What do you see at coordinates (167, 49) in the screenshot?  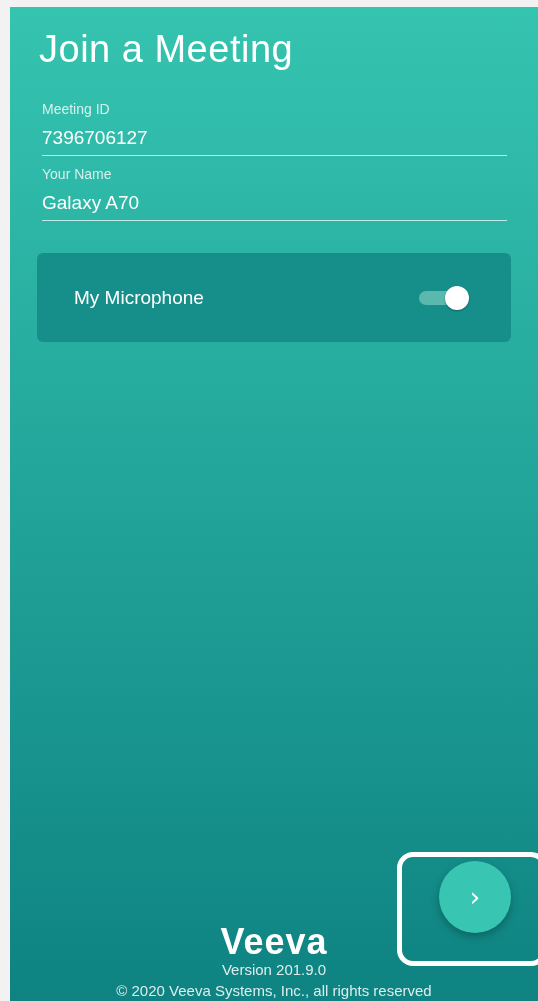 I see `page-title: Join a Meeting` at bounding box center [167, 49].